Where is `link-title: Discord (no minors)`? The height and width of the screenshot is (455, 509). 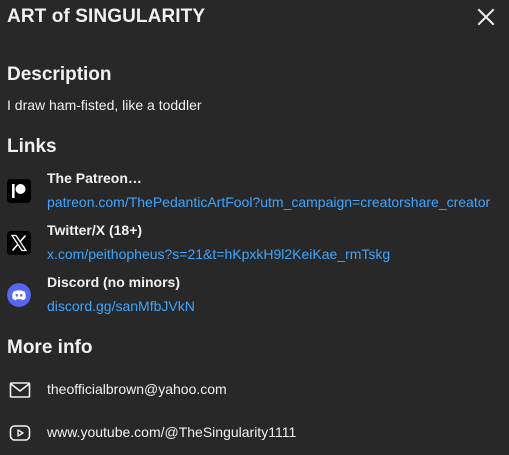 link-title: Discord (no minors) is located at coordinates (114, 282).